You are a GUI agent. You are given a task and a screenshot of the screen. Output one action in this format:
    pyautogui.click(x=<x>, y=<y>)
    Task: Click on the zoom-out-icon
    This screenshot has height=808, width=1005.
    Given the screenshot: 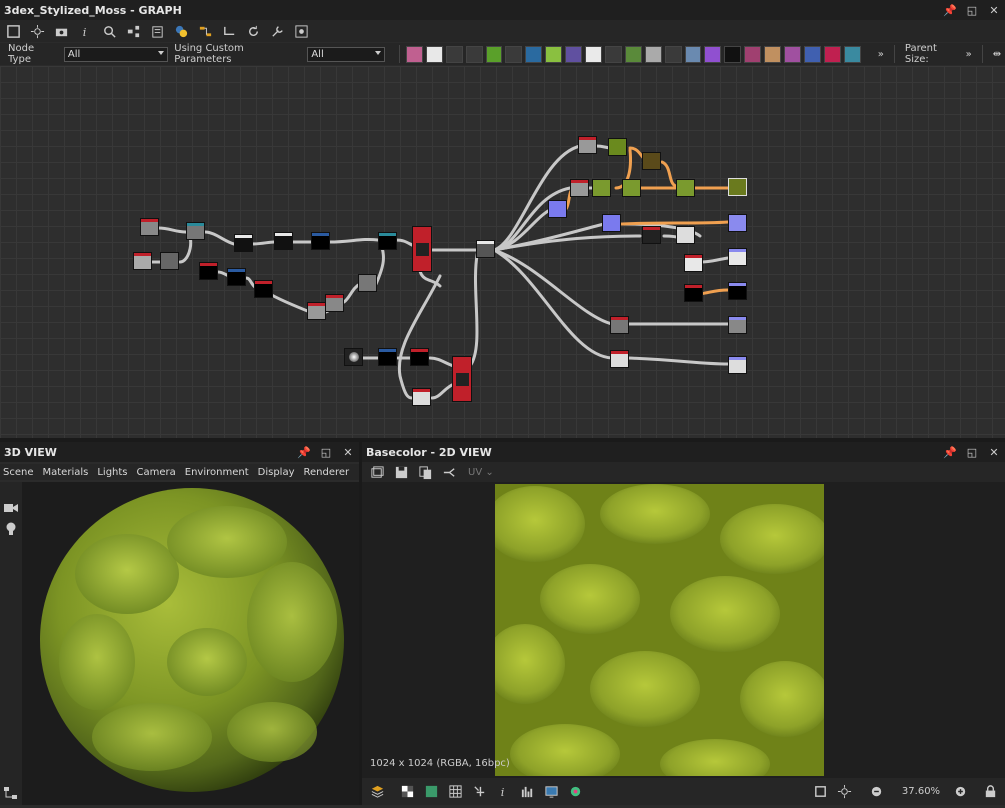 What is the action you would take?
    pyautogui.click(x=876, y=792)
    